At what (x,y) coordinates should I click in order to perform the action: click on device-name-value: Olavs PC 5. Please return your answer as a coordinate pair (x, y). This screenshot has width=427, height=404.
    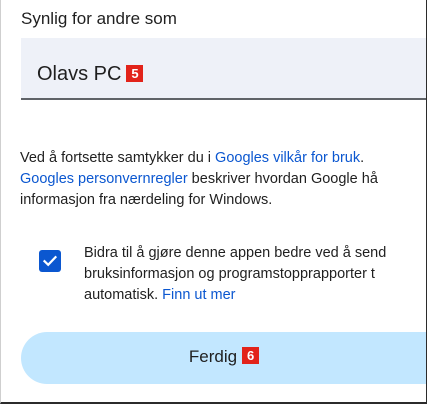
    Looking at the image, I should click on (90, 74).